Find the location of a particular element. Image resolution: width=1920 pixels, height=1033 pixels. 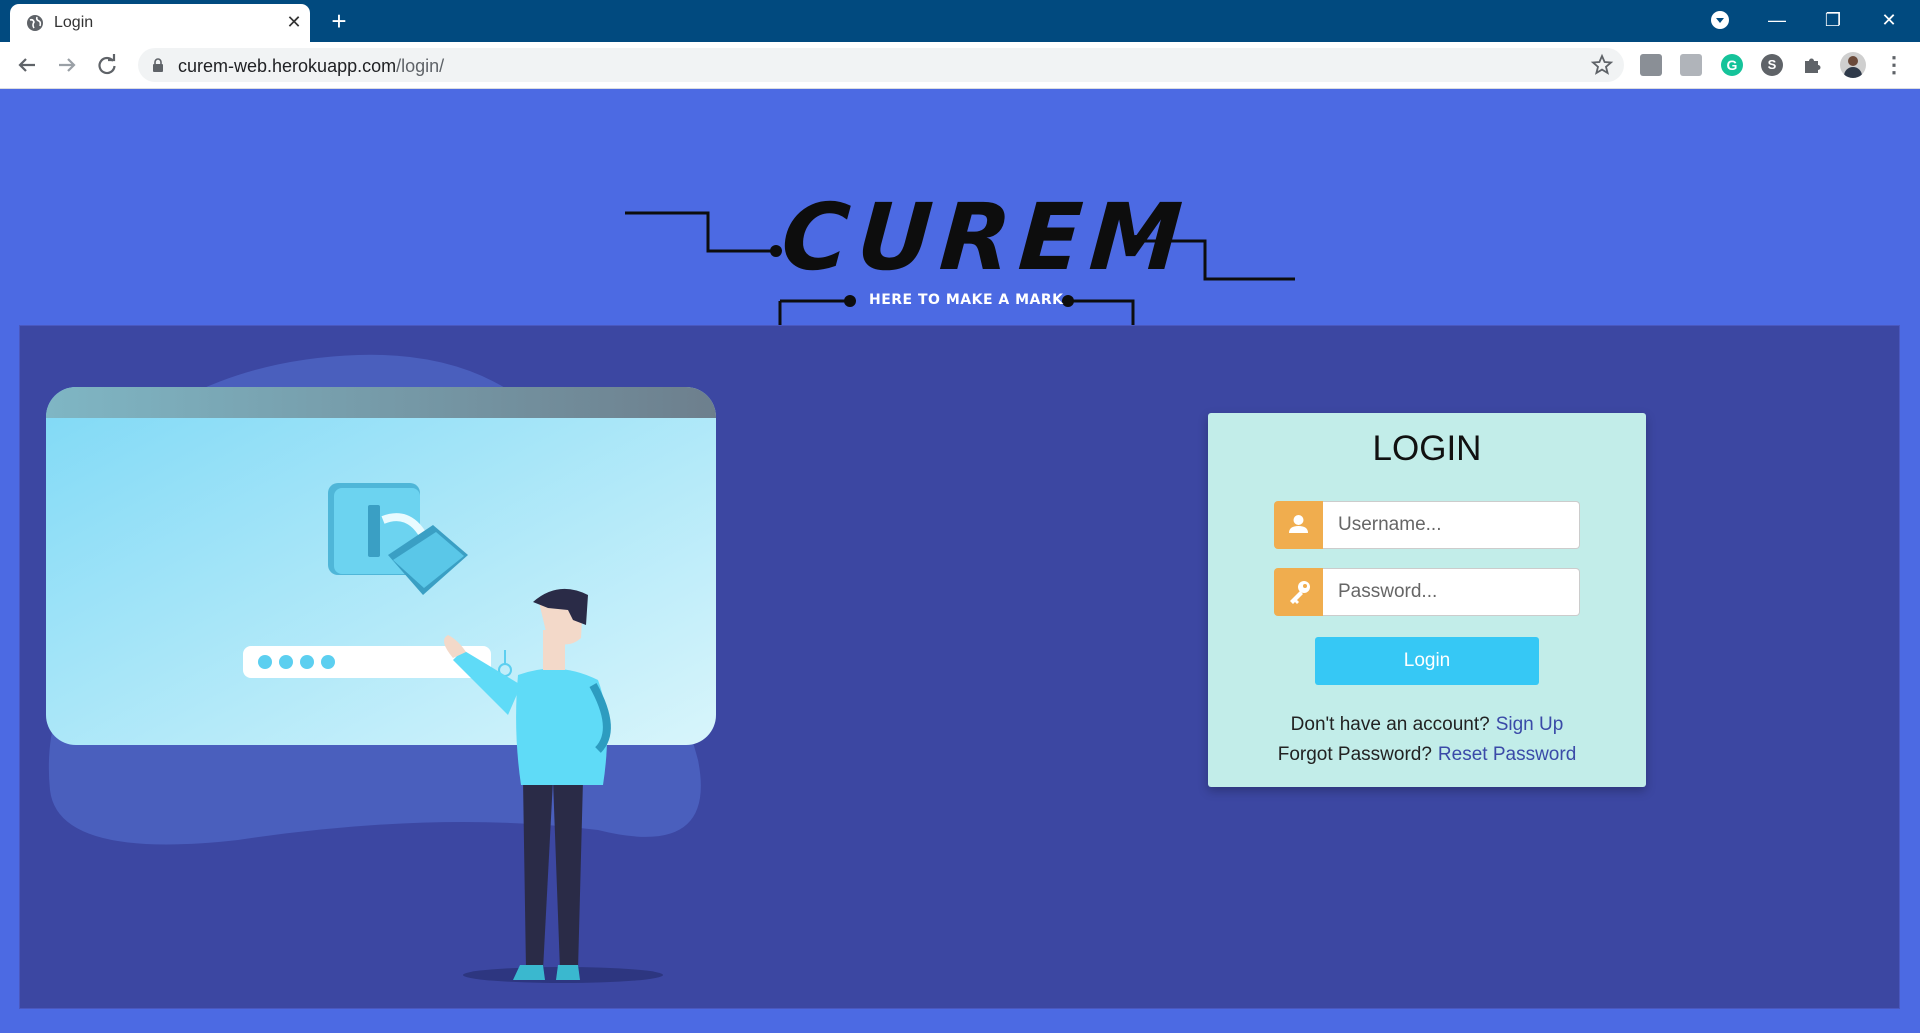

new-tab-button: + is located at coordinates (339, 21).